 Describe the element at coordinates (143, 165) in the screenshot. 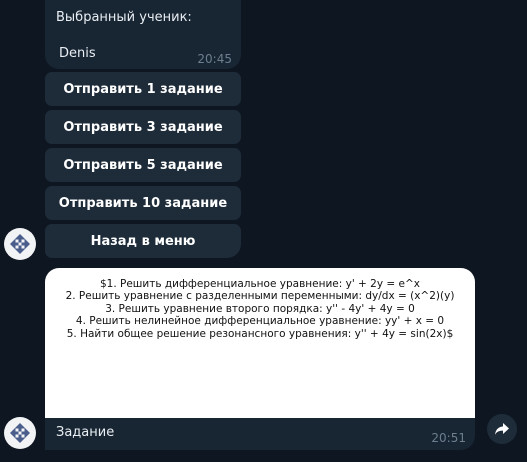

I see `send-task-5-button: Отправить 5 задание` at that location.